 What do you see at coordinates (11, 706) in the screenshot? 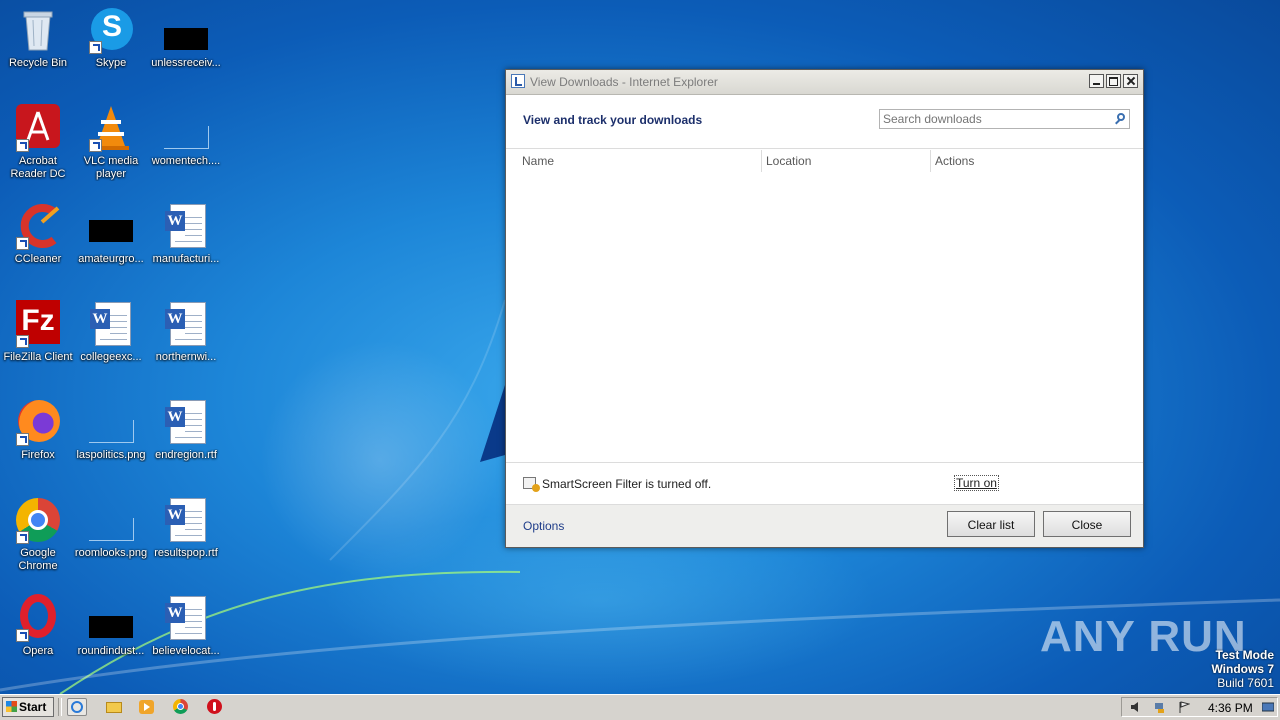
I see `windows-logo-icon` at bounding box center [11, 706].